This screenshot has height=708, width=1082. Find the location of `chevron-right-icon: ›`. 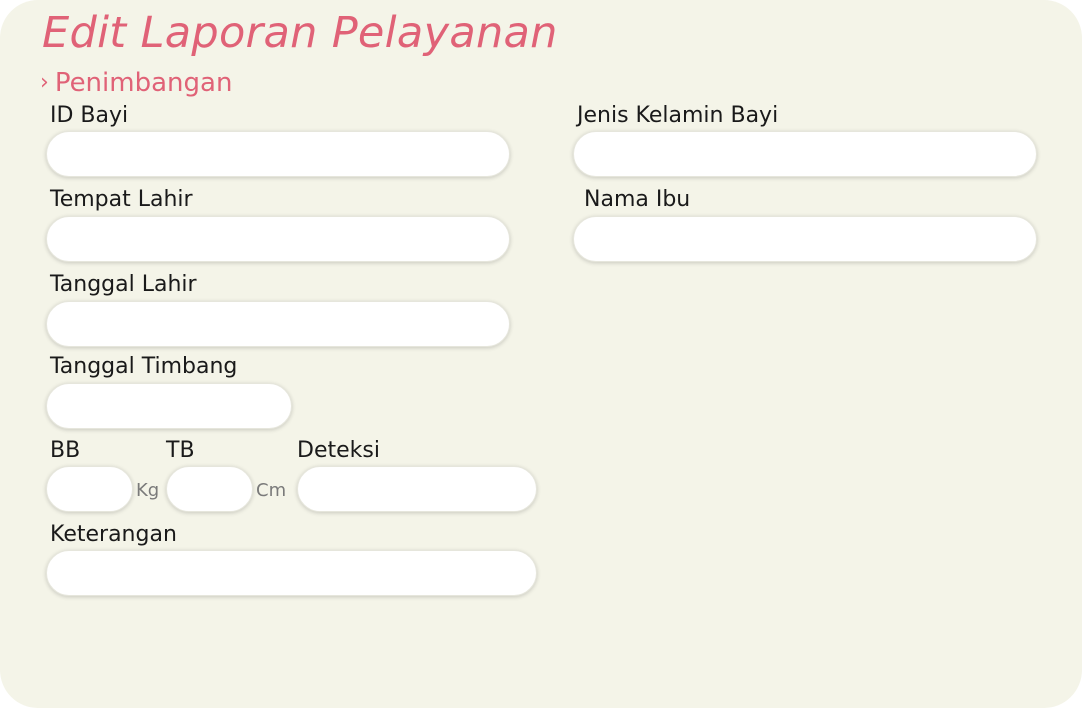

chevron-right-icon: › is located at coordinates (44, 82).